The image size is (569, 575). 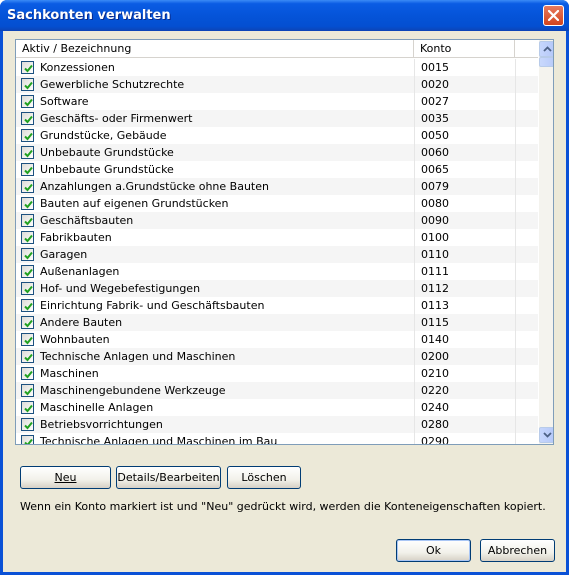 What do you see at coordinates (284, 15) in the screenshot?
I see `title-bar: Sachkonten verwalten` at bounding box center [284, 15].